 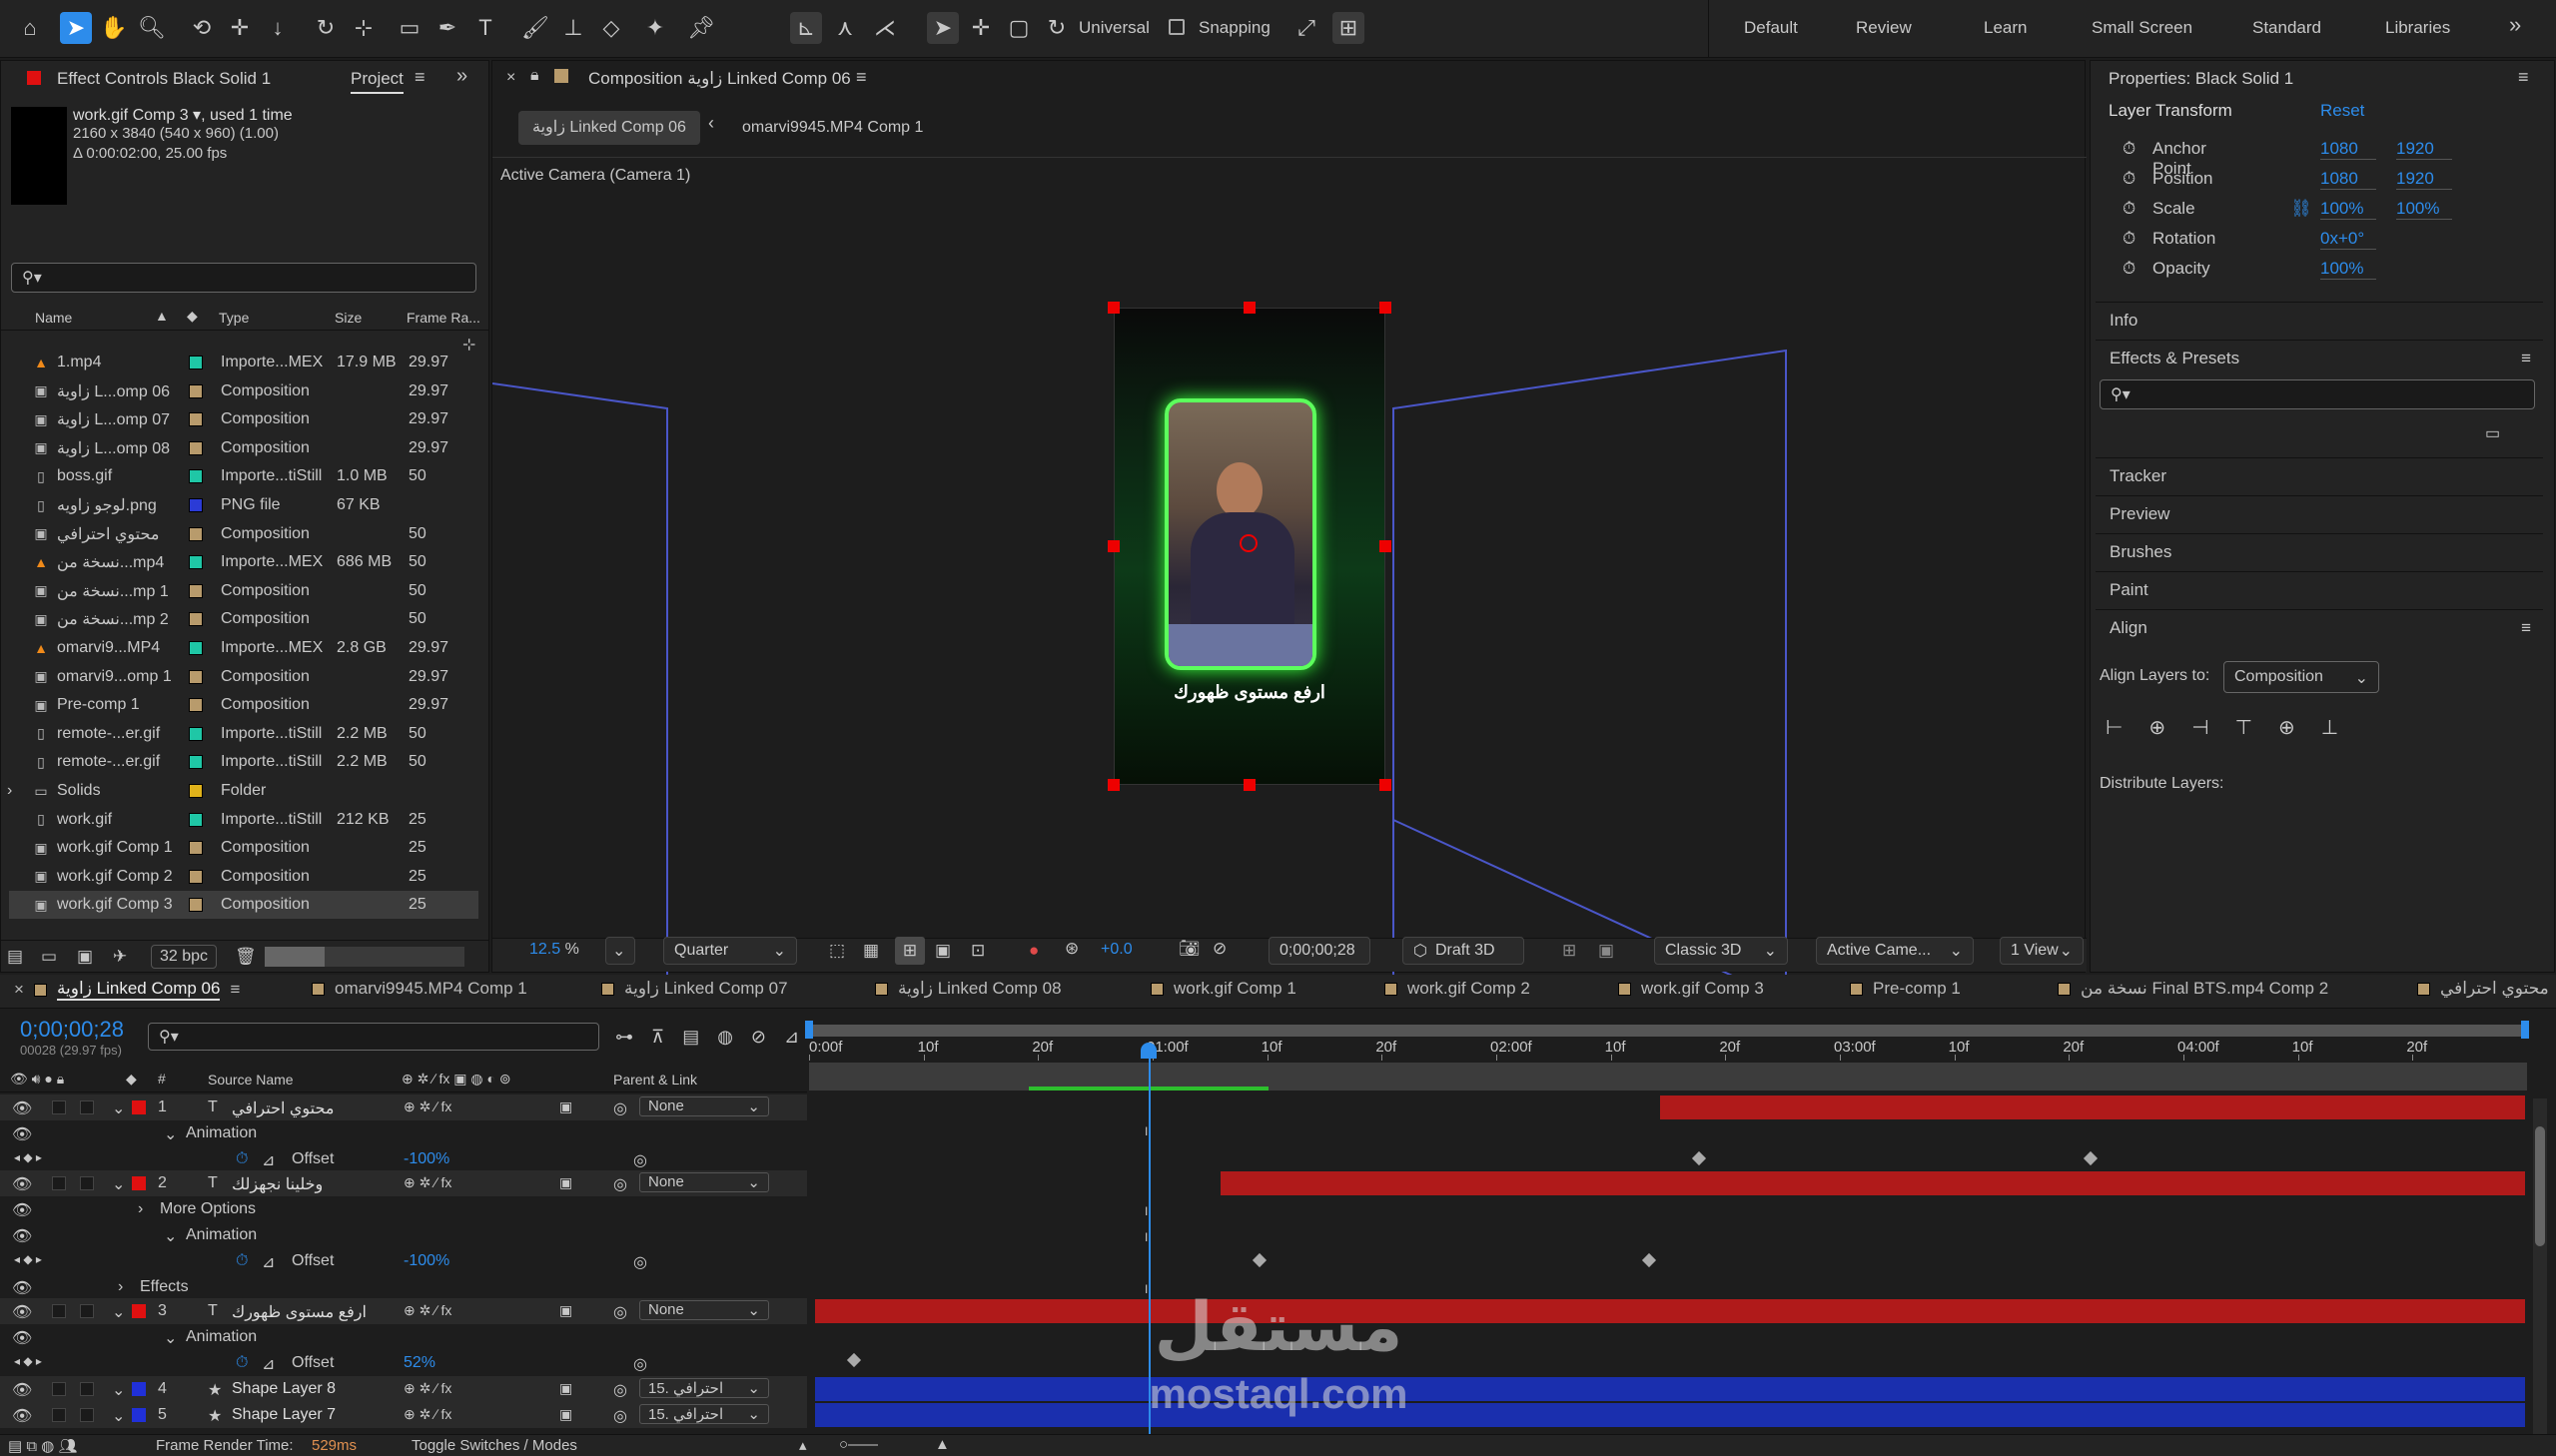 What do you see at coordinates (968, 989) in the screenshot?
I see `timeline-tab: زاوية Linked Comp 08` at bounding box center [968, 989].